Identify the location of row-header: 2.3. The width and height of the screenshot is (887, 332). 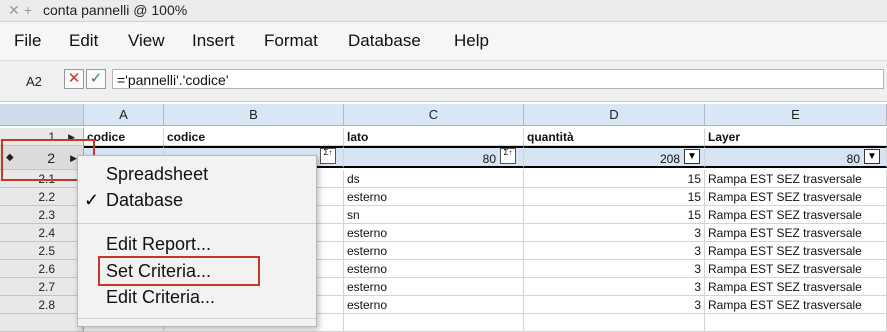
(42, 215).